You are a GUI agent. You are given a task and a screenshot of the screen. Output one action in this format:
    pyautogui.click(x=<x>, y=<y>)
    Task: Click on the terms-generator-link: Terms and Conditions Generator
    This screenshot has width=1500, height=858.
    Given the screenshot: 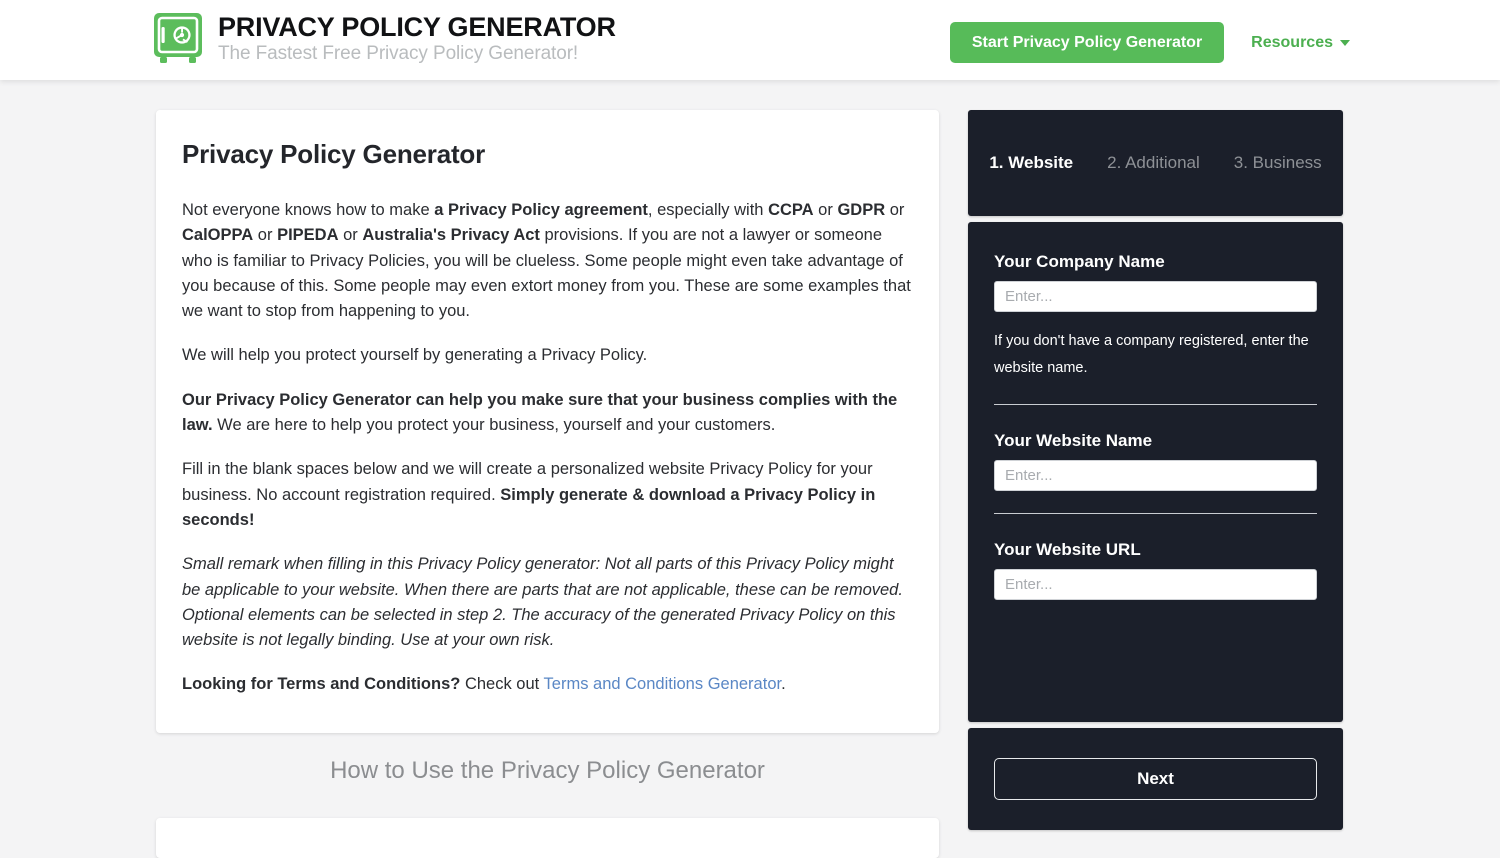 What is the action you would take?
    pyautogui.click(x=663, y=684)
    